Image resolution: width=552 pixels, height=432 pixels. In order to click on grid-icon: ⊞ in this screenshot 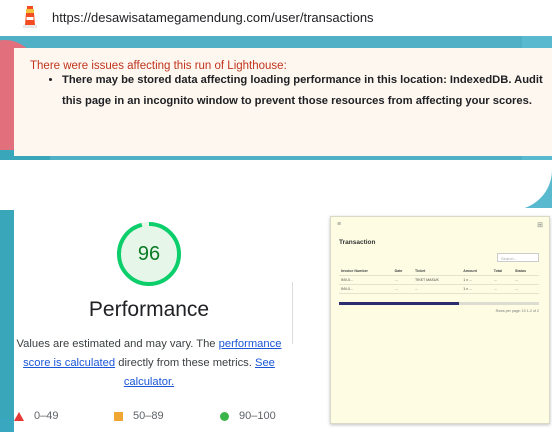, I will do `click(540, 225)`.